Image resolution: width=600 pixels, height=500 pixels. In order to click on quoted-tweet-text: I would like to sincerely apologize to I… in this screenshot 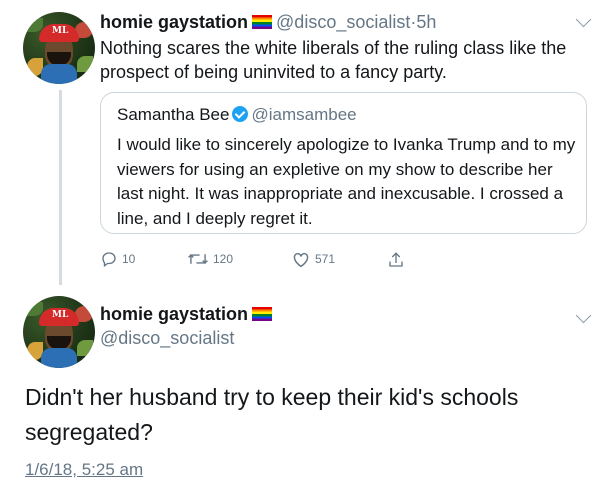, I will do `click(346, 181)`.